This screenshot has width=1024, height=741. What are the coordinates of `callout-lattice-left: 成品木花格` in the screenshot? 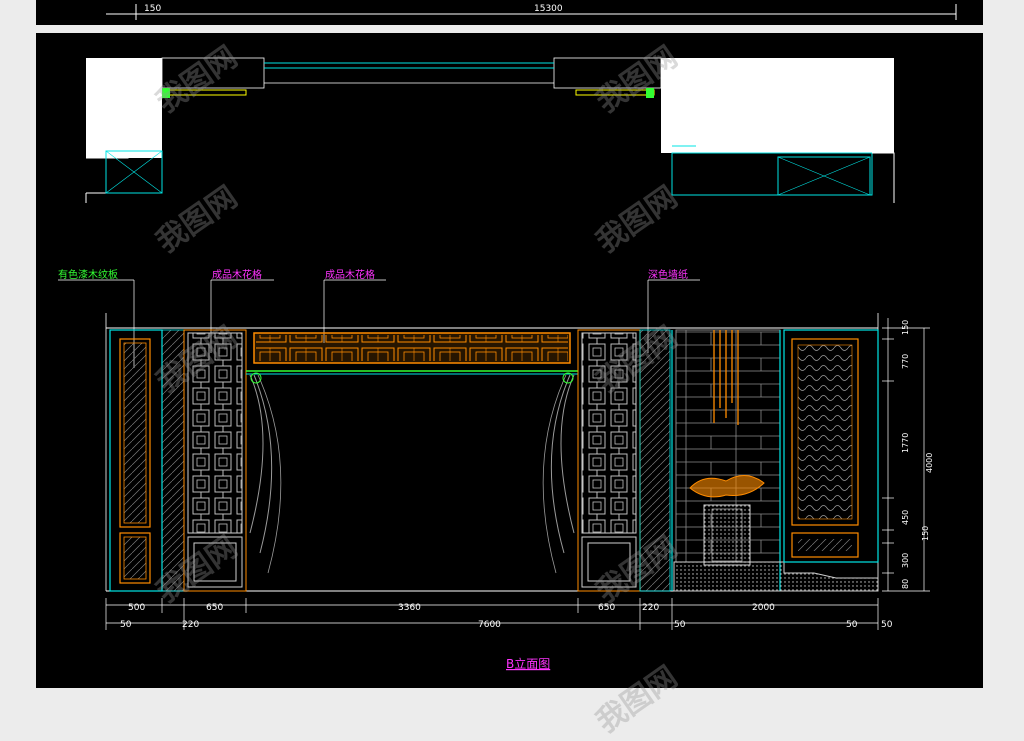 It's located at (237, 274).